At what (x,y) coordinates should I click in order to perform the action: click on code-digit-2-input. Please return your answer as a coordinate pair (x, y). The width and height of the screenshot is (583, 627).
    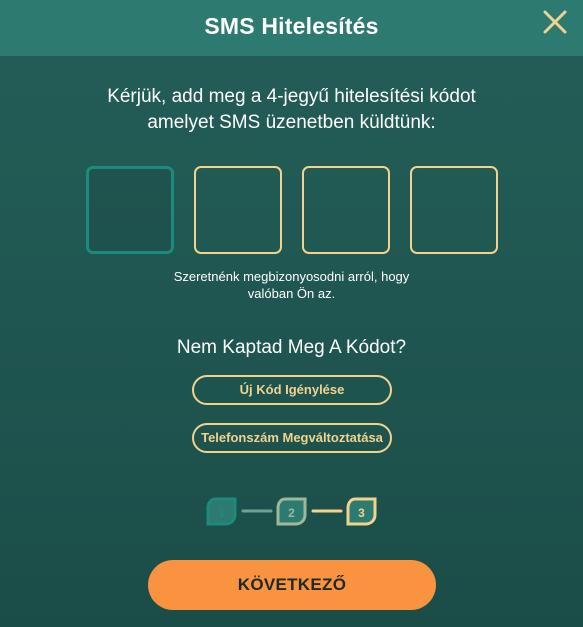
    Looking at the image, I should click on (238, 210).